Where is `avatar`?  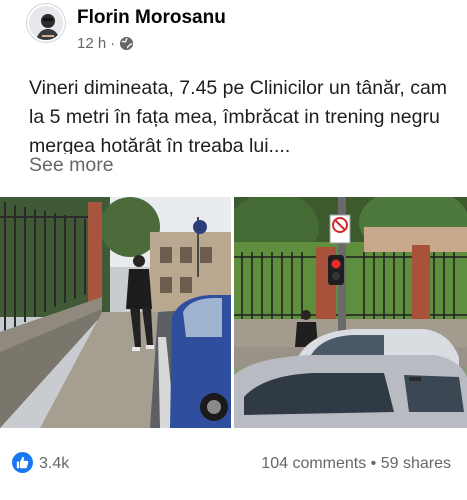 avatar is located at coordinates (46, 23).